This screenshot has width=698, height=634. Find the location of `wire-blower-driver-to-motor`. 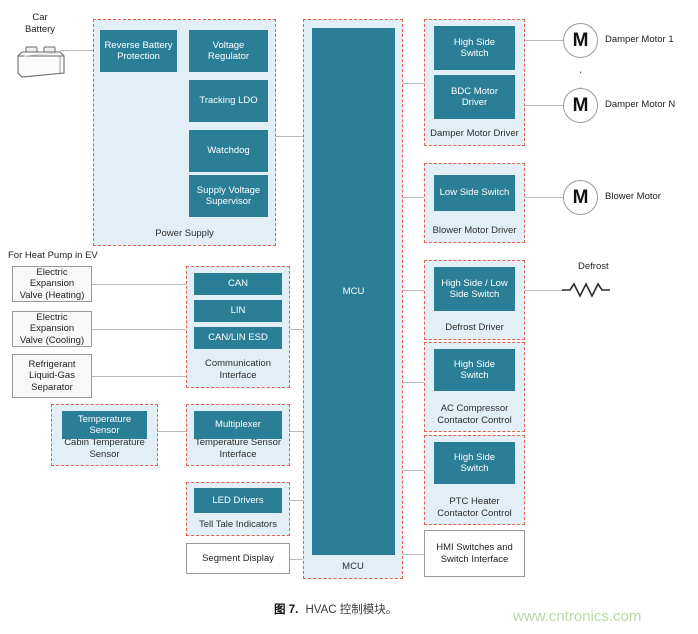

wire-blower-driver-to-motor is located at coordinates (544, 197).